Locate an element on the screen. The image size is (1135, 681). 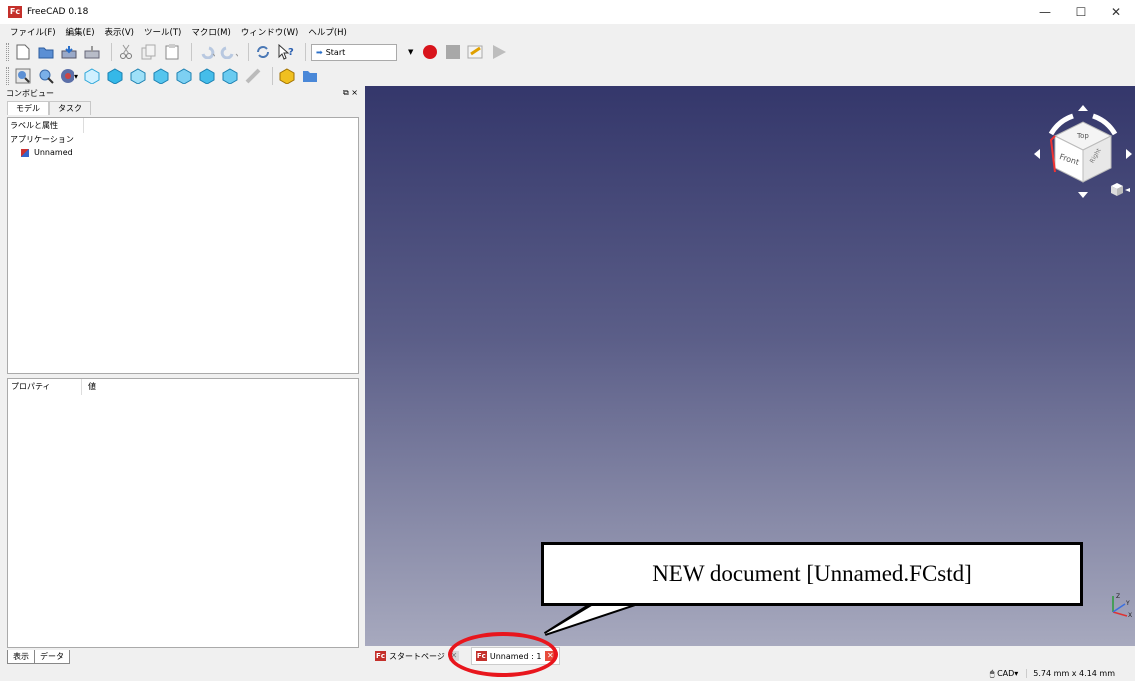
save-as-icon is located at coordinates (92, 52).